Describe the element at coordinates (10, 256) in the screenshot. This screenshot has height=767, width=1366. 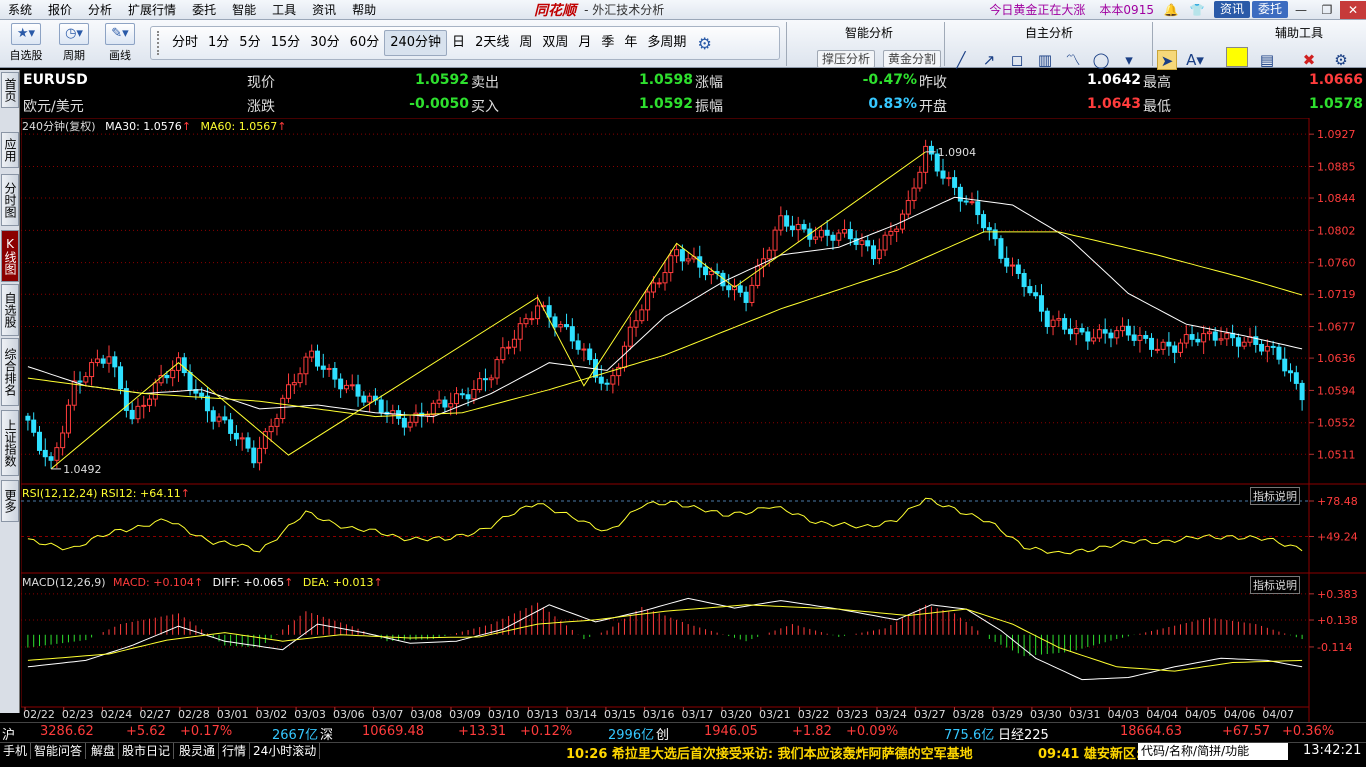
I see `side-tab-kline: K线图` at that location.